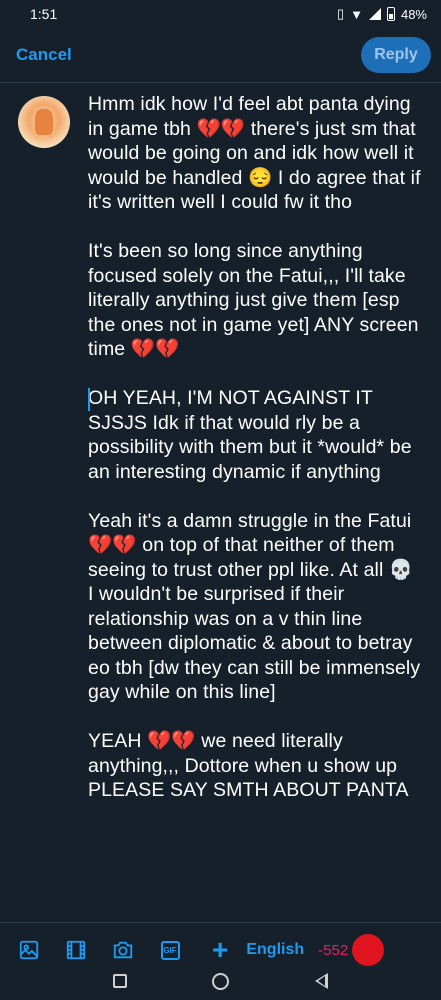  What do you see at coordinates (44, 14) in the screenshot?
I see `status-time: 1:51` at bounding box center [44, 14].